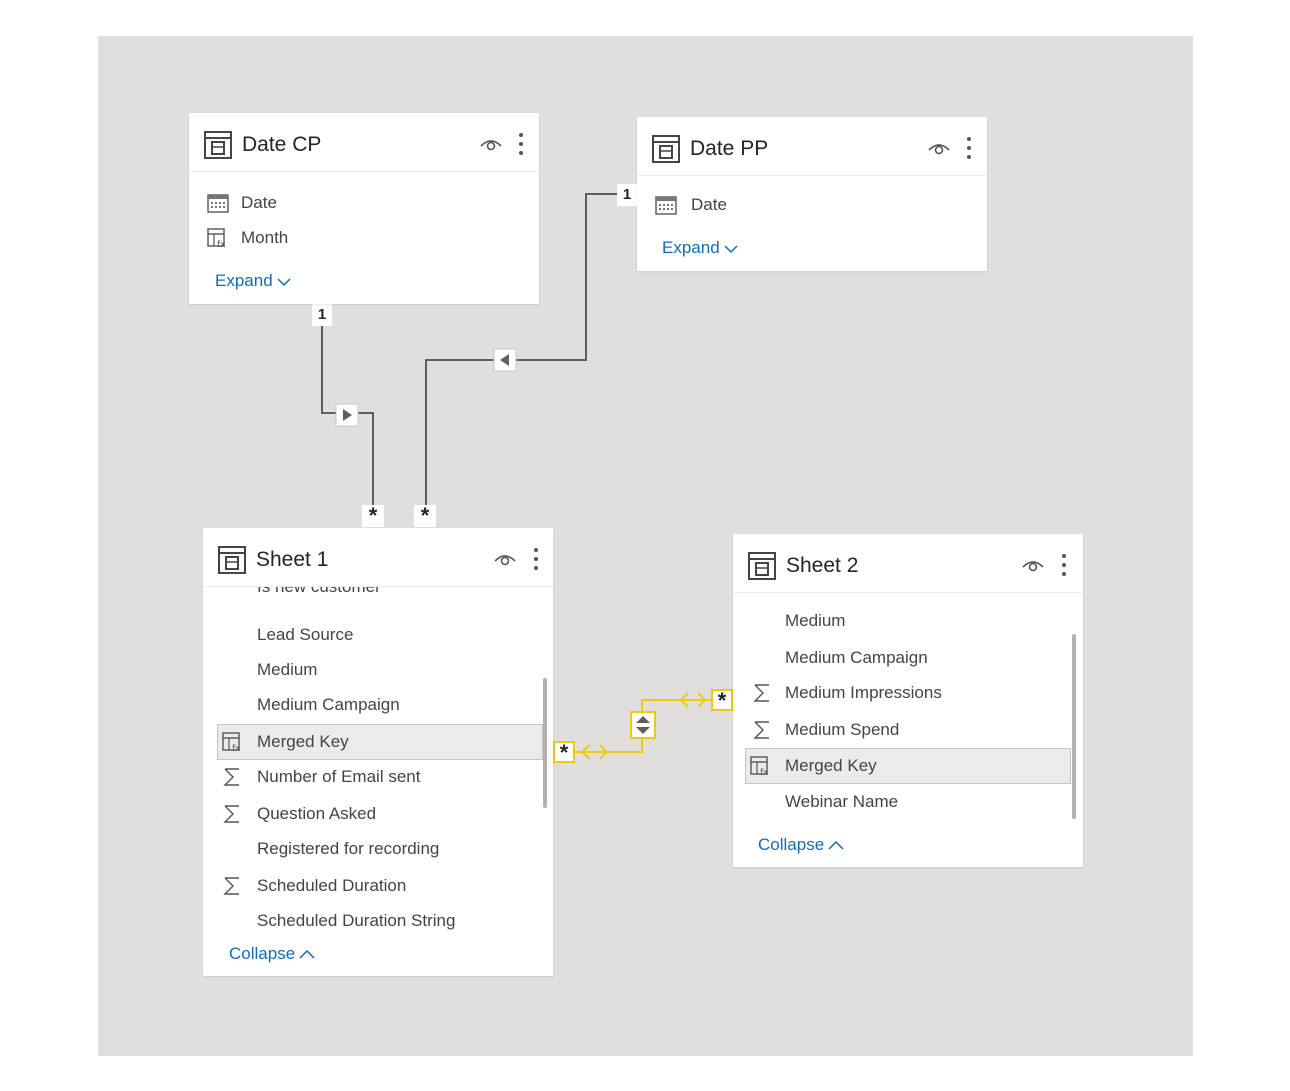 Image resolution: width=1290 pixels, height=1091 pixels. I want to click on cardinality-many-sheet1-c: *, so click(564, 752).